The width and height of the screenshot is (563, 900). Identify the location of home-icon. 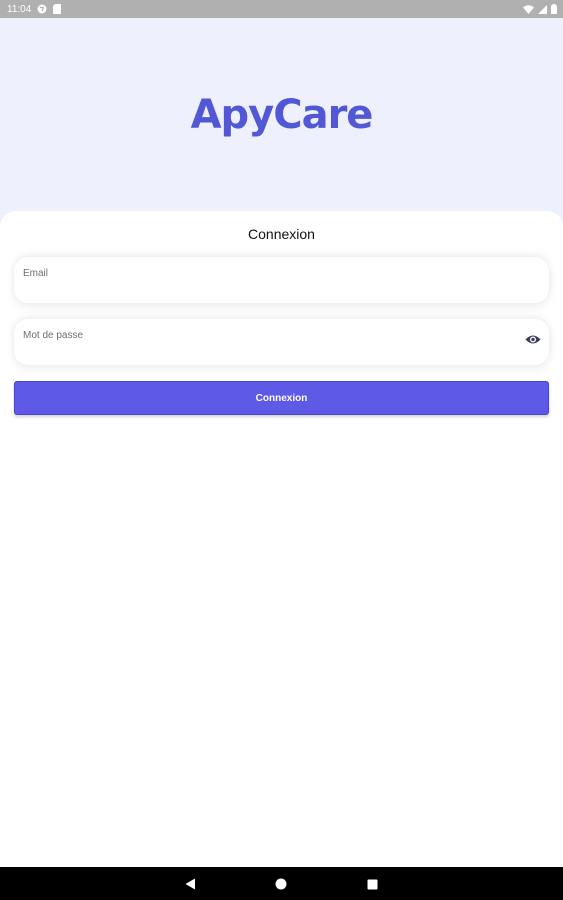
(281, 884).